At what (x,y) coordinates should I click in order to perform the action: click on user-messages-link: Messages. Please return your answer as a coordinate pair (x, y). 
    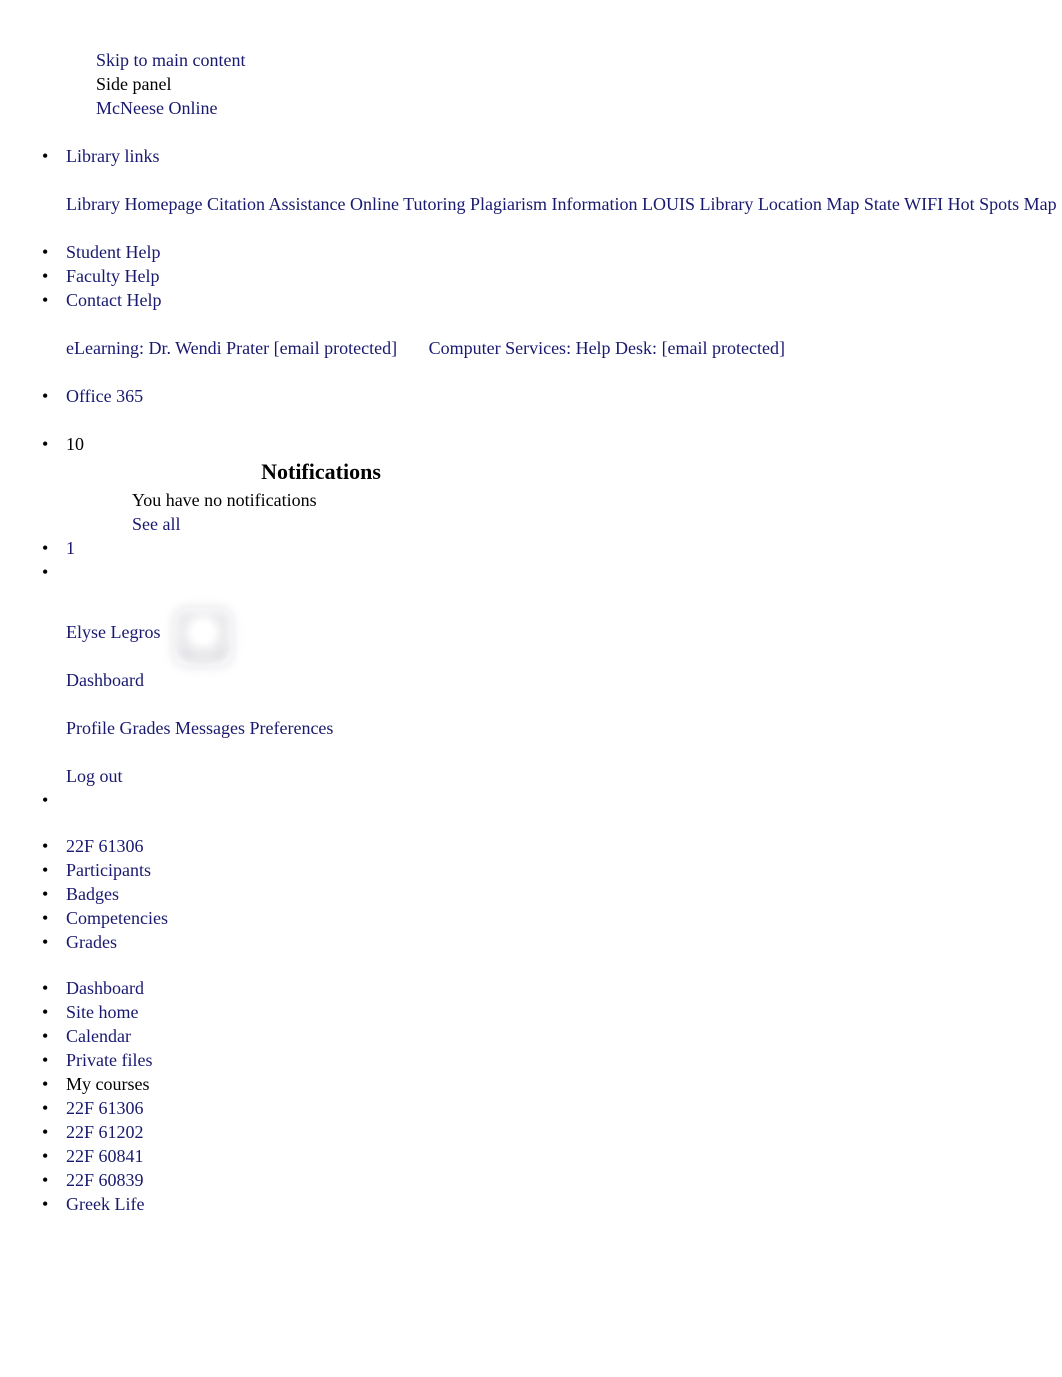
    Looking at the image, I should click on (210, 728).